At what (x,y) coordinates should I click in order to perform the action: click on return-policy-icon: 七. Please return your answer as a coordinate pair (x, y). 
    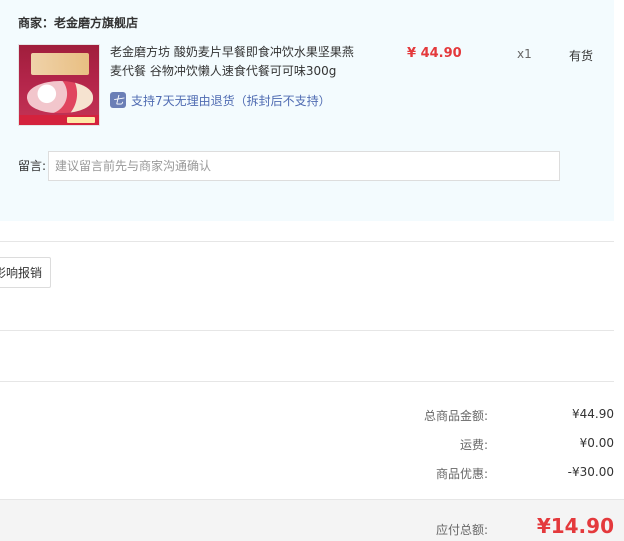
    Looking at the image, I should click on (118, 100).